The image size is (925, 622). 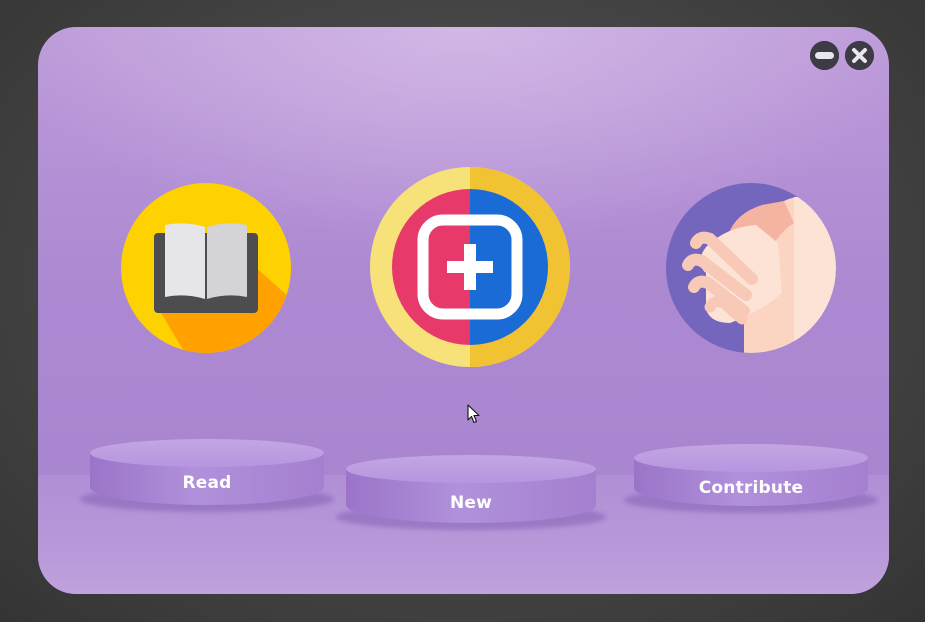 I want to click on read-button: Read, so click(x=207, y=475).